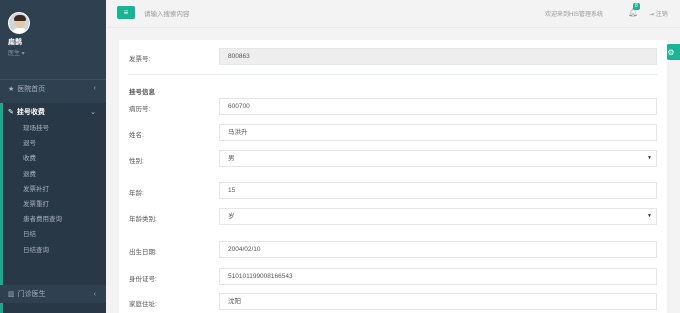  Describe the element at coordinates (19, 23) in the screenshot. I see `avatar` at that location.